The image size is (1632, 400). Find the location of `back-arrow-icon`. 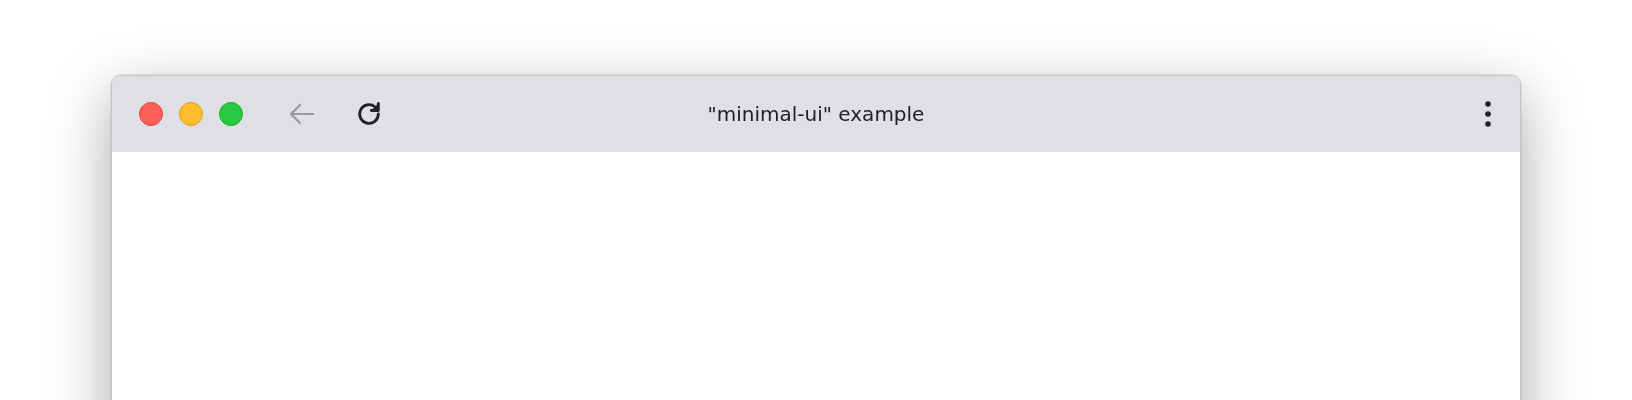

back-arrow-icon is located at coordinates (302, 114).